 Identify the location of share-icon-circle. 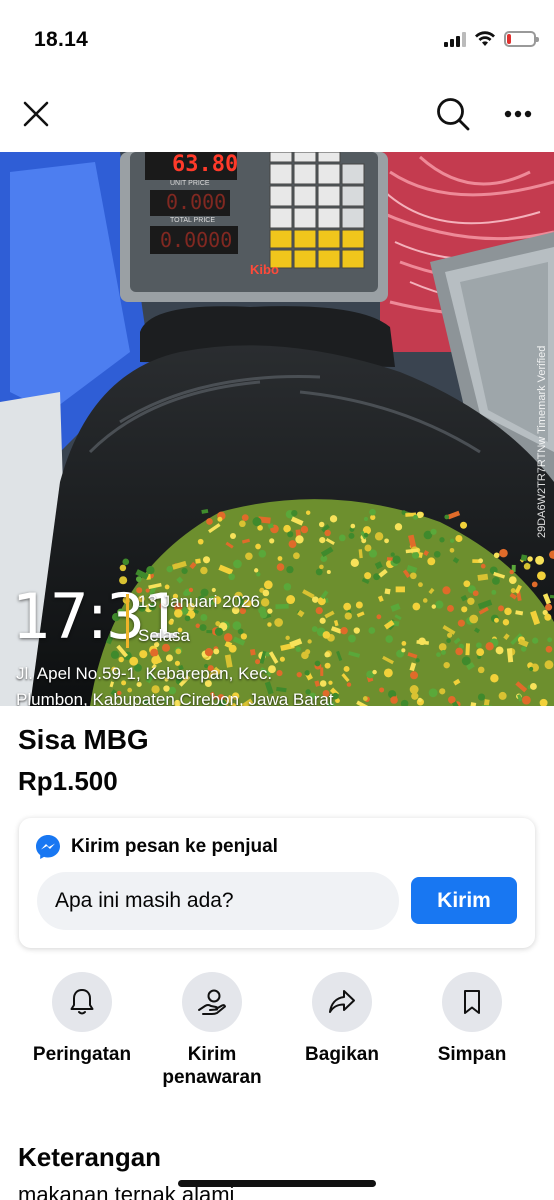
(342, 1002).